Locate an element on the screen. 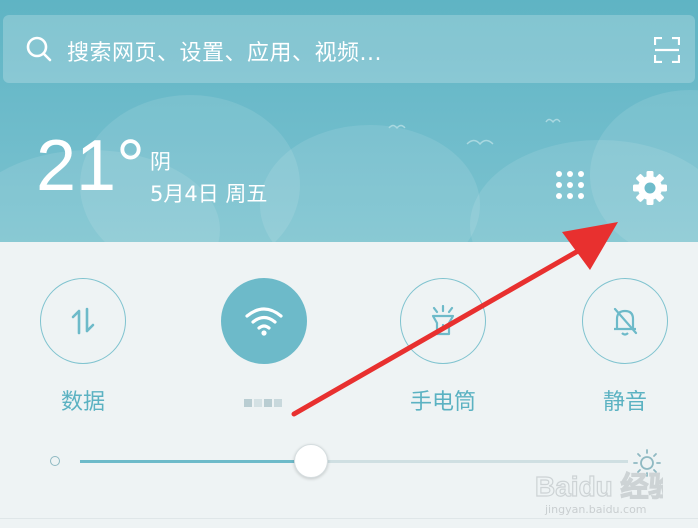 The height and width of the screenshot is (528, 698). brightness-slider-fill is located at coordinates (195, 461).